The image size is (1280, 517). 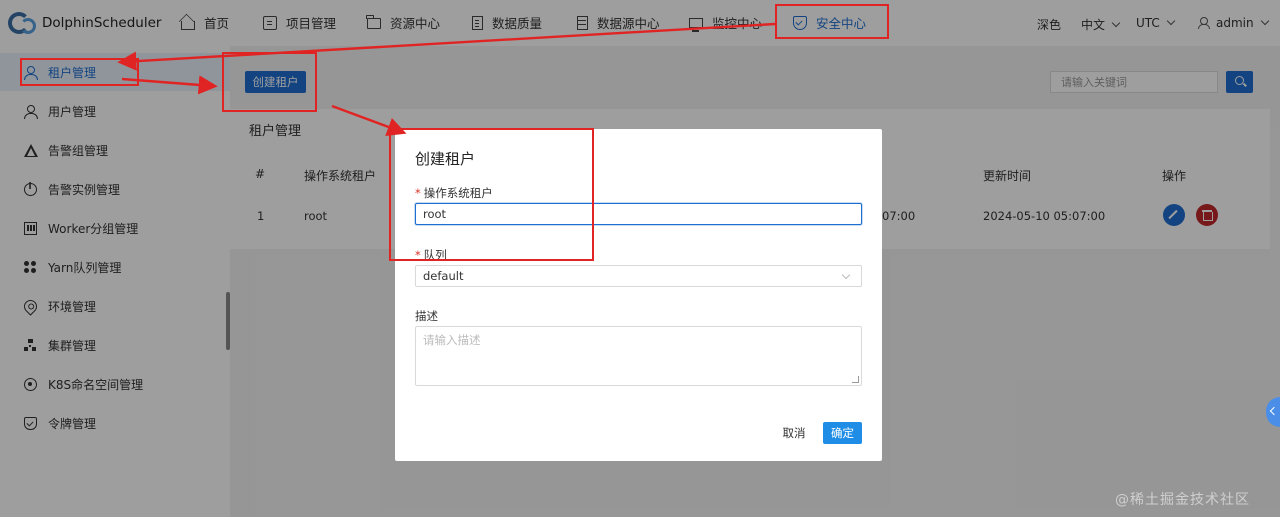 What do you see at coordinates (169, 85) in the screenshot?
I see `arrow-to-create-button` at bounding box center [169, 85].